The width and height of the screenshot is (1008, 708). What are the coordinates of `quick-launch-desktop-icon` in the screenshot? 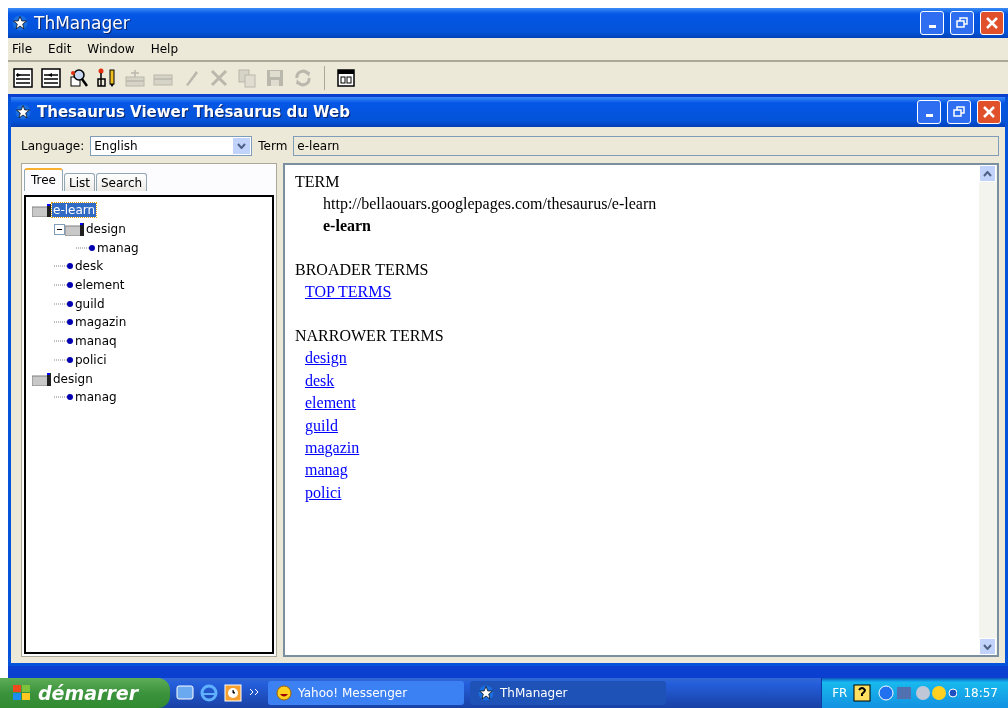 It's located at (185, 693).